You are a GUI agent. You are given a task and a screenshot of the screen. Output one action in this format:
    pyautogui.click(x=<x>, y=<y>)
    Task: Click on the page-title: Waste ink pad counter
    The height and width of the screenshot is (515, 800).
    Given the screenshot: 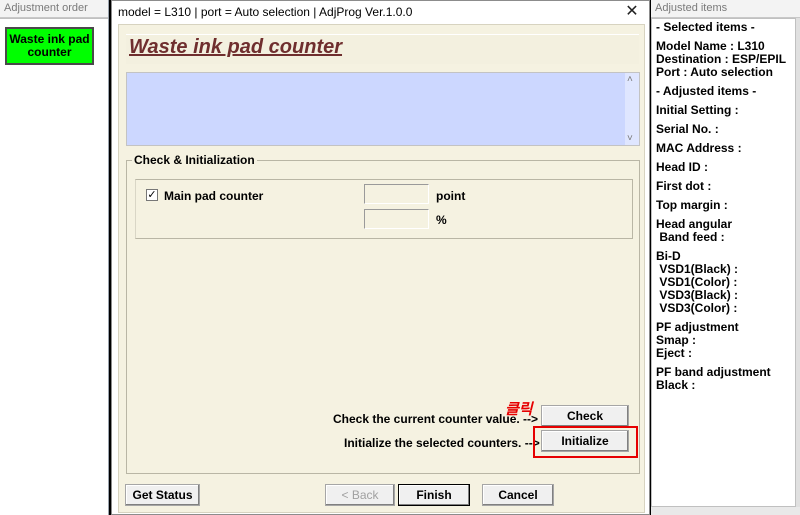 What is the action you would take?
    pyautogui.click(x=236, y=47)
    